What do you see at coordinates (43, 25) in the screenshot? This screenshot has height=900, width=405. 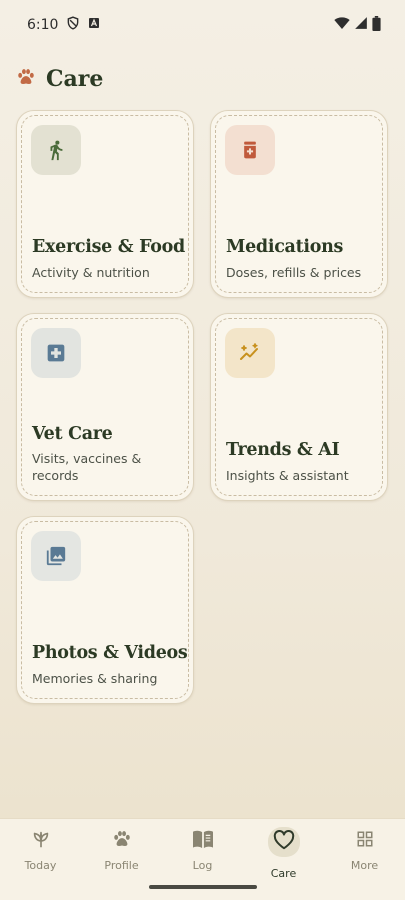 I see `status-time: 6:10` at bounding box center [43, 25].